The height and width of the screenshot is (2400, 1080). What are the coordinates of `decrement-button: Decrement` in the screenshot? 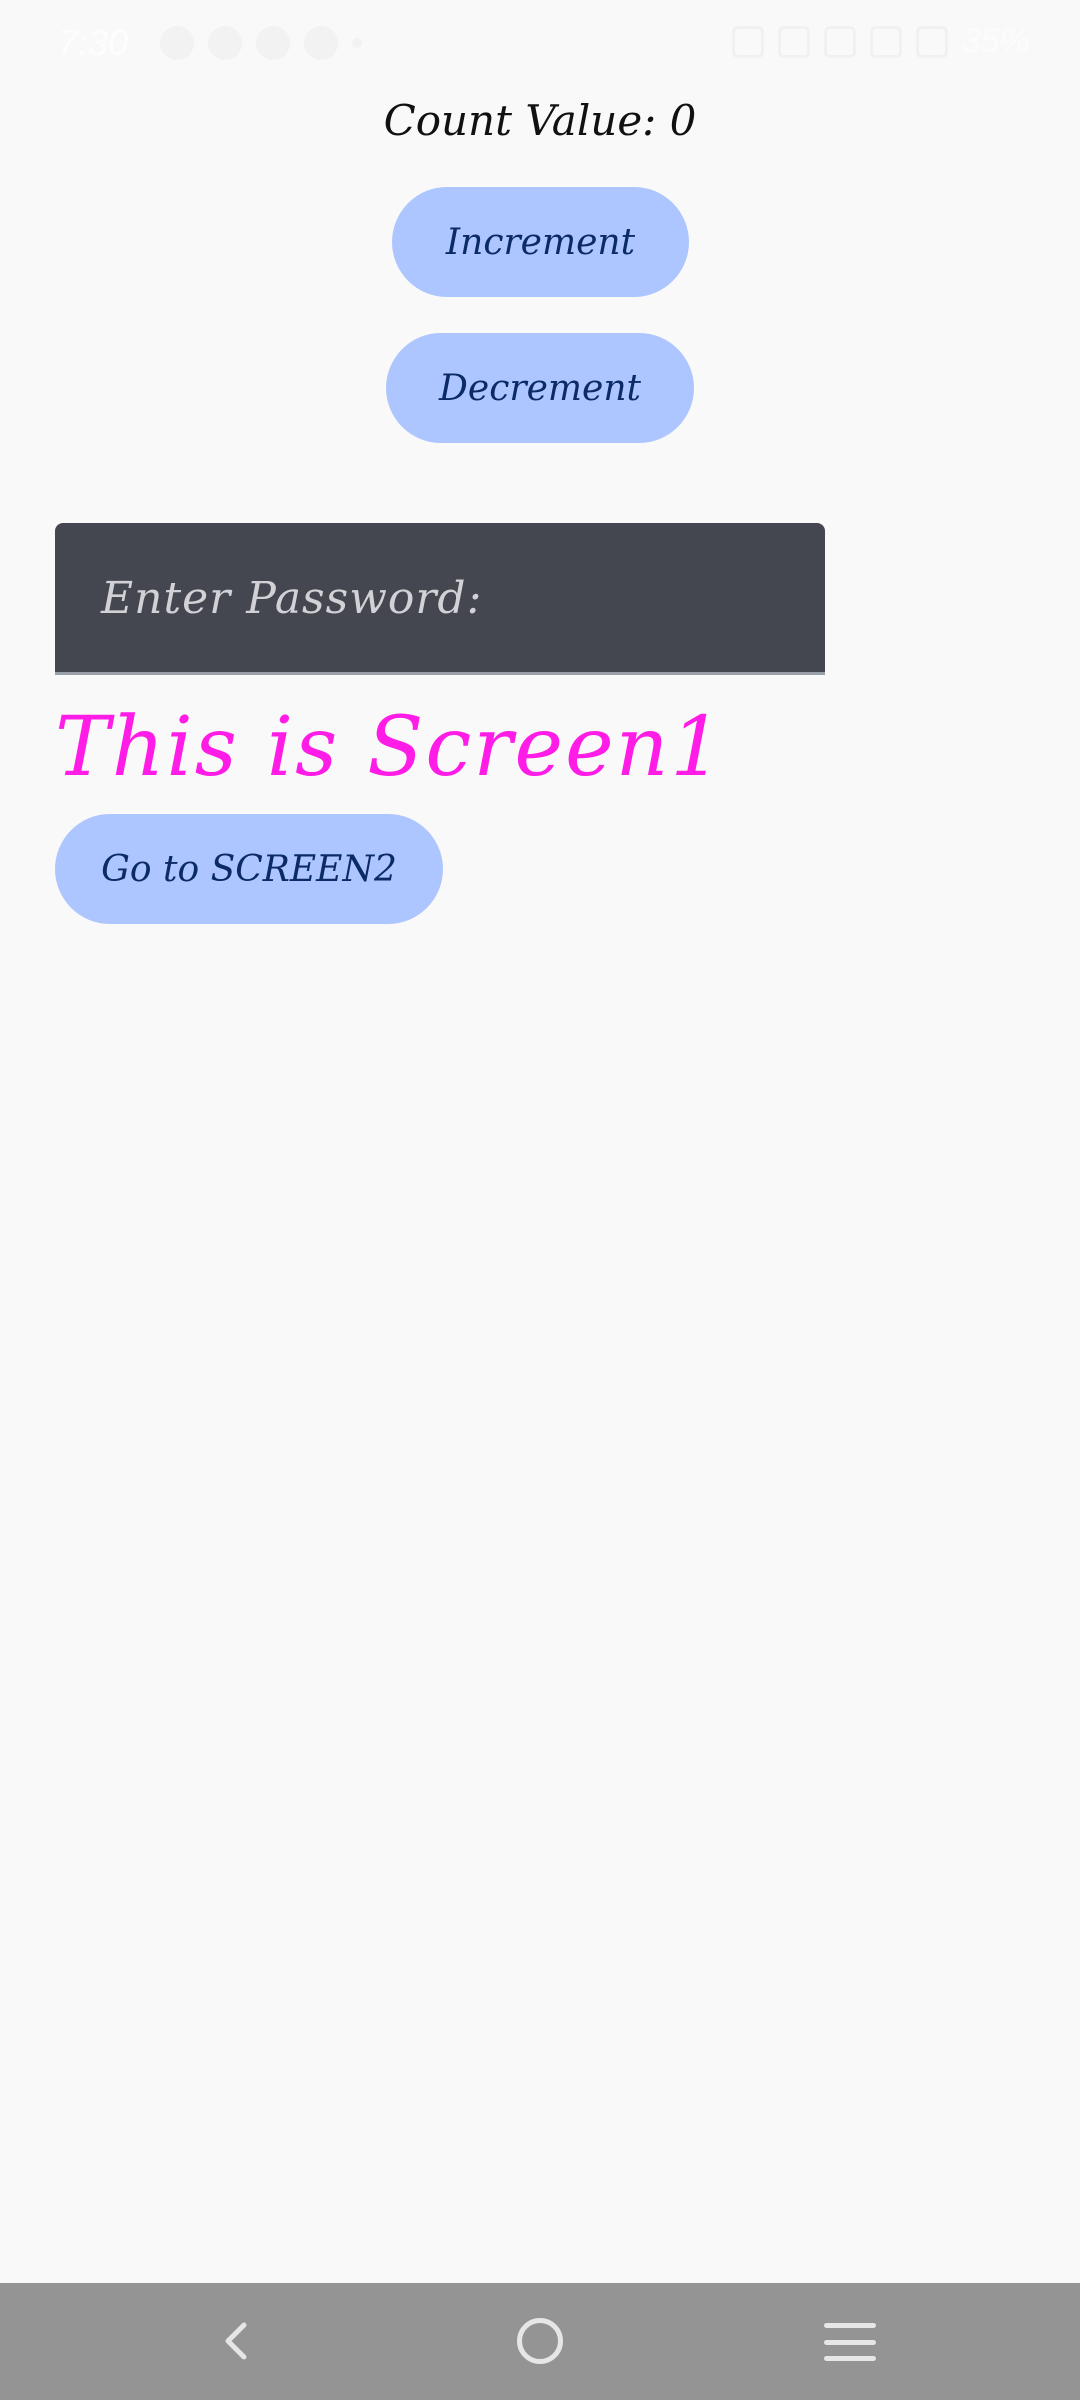 It's located at (540, 388).